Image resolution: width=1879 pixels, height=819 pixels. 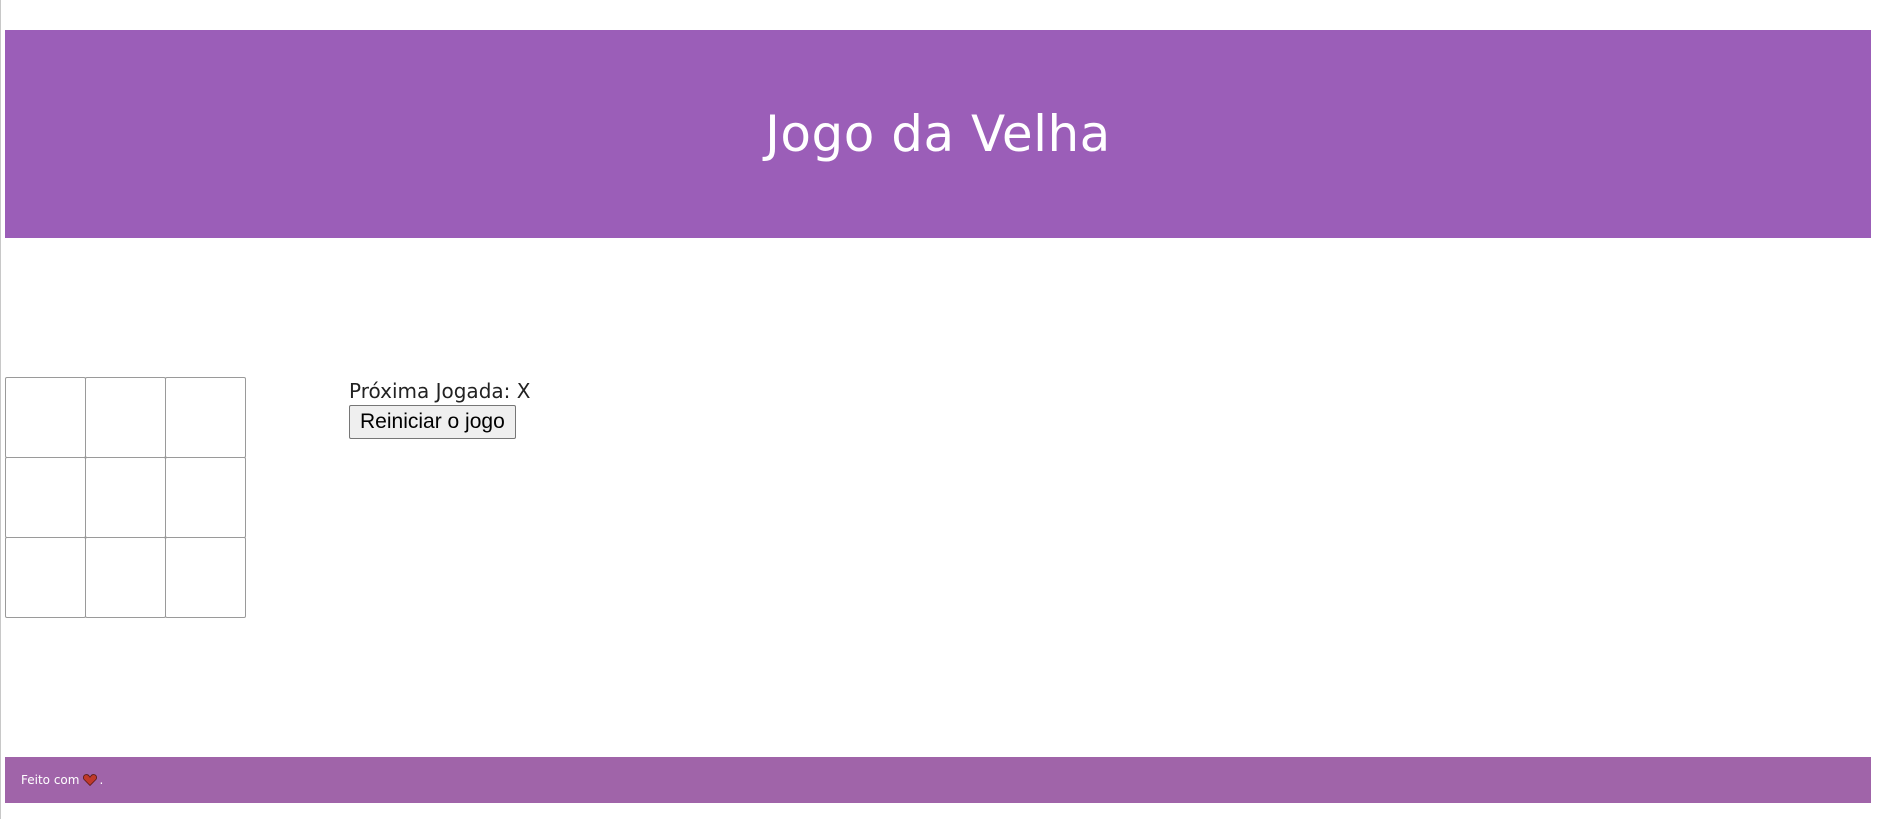 I want to click on restart-button: Reiniciar o jogo, so click(x=432, y=422).